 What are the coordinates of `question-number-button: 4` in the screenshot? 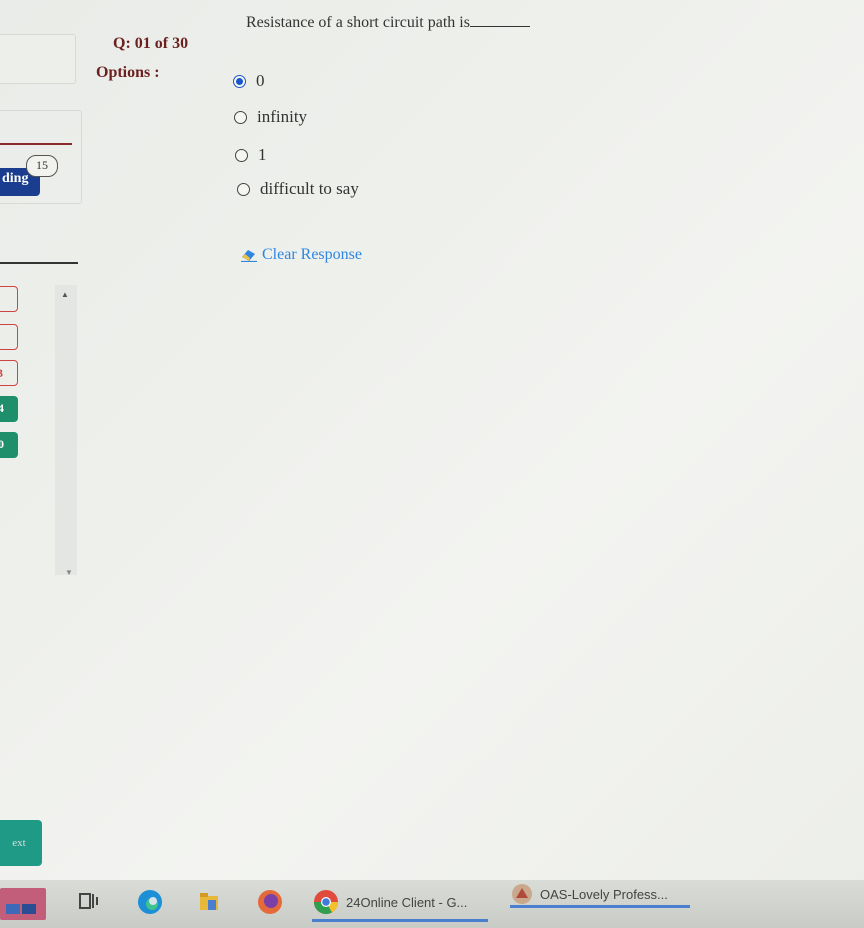 It's located at (9, 409).